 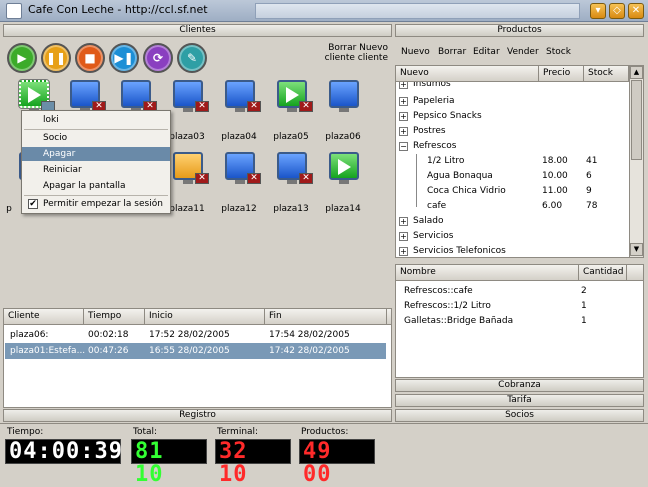 I want to click on terminal-display: 32 10, so click(x=253, y=462).